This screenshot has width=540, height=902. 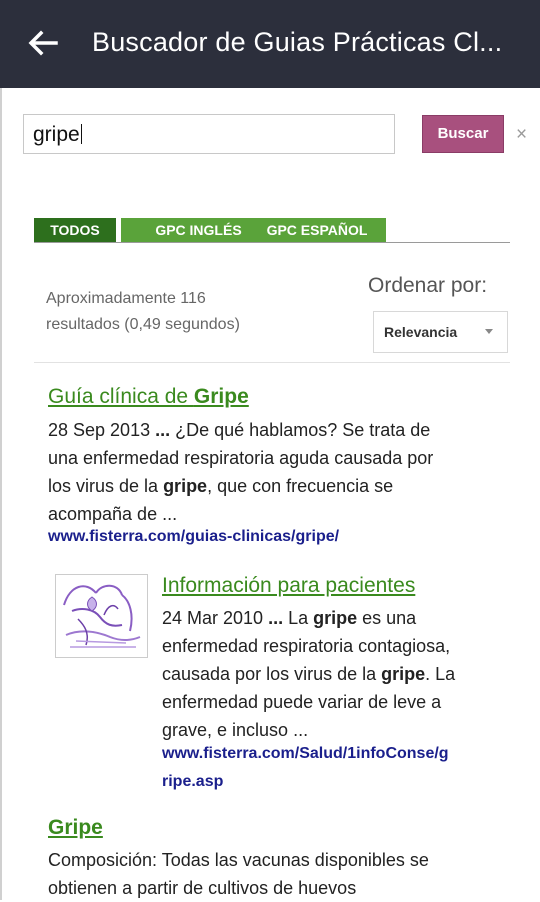 I want to click on search-button: Buscar, so click(x=463, y=134).